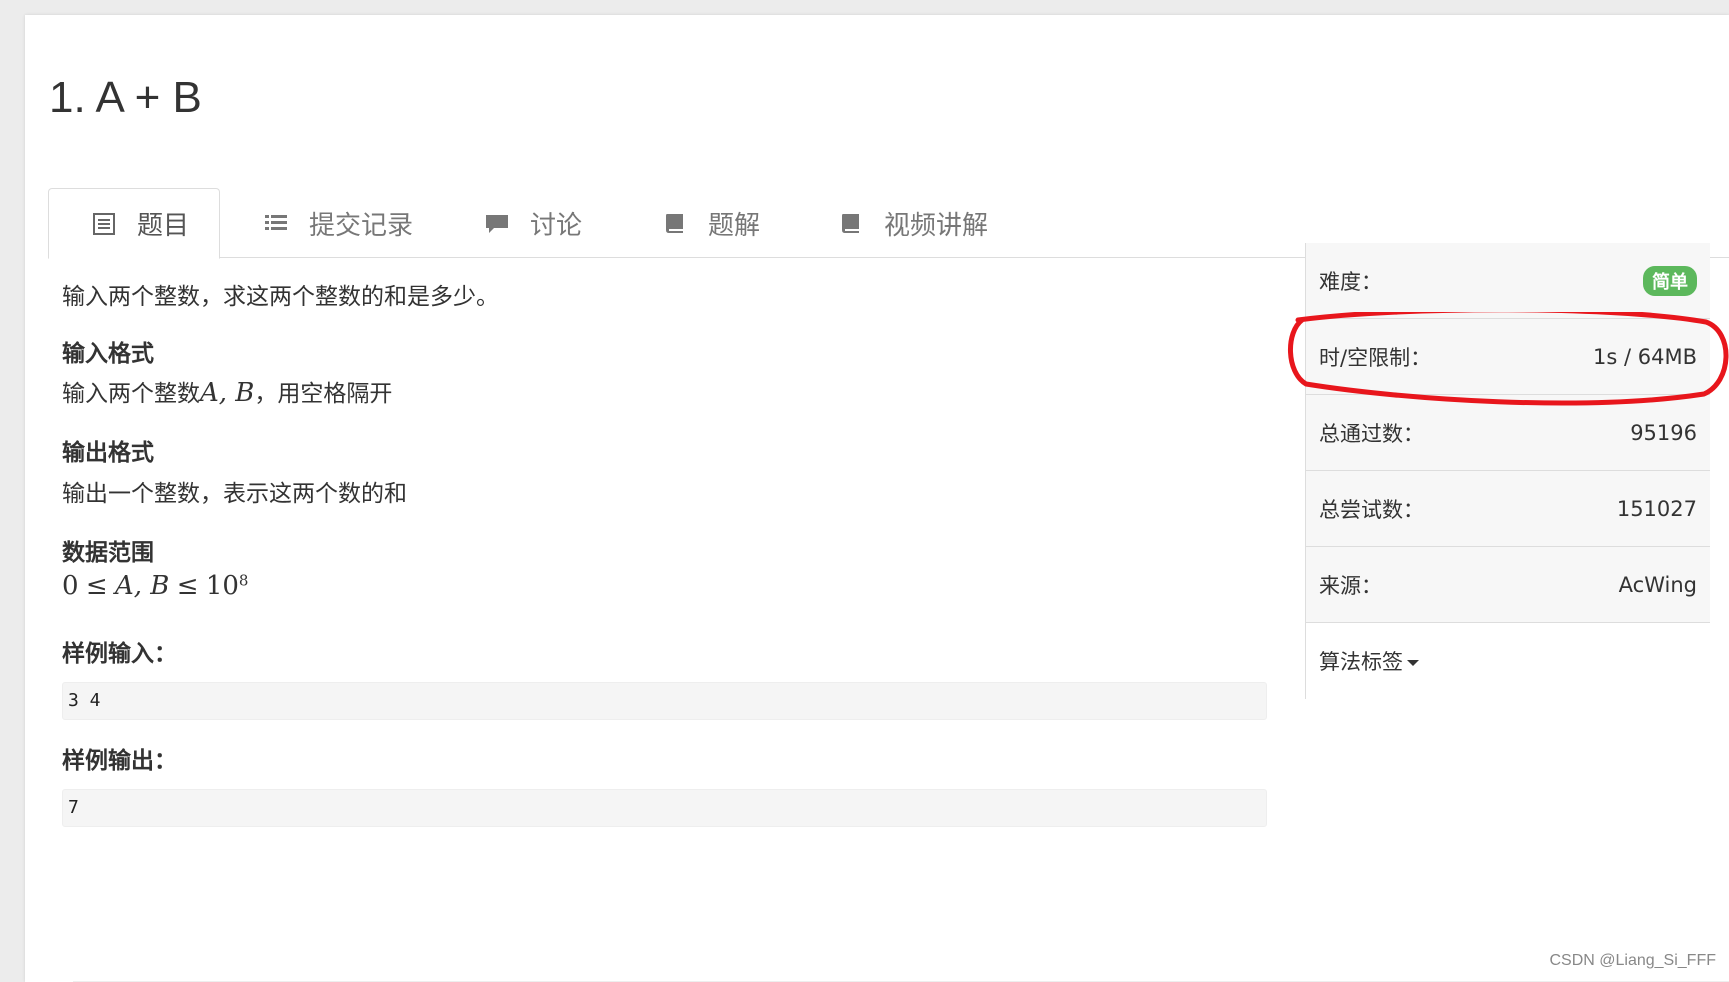 This screenshot has height=982, width=1729. What do you see at coordinates (276, 223) in the screenshot?
I see `list-icon` at bounding box center [276, 223].